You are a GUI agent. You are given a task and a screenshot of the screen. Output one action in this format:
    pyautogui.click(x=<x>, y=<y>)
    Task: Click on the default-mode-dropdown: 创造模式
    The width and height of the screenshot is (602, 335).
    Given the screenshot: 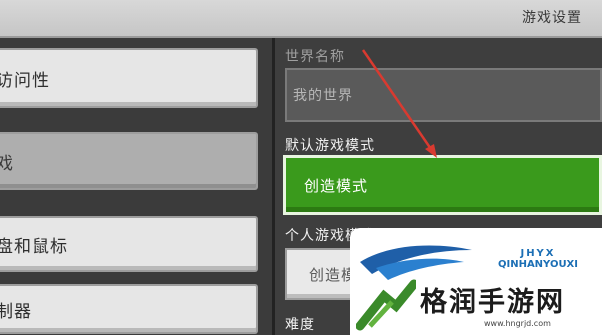 What is the action you would take?
    pyautogui.click(x=442, y=185)
    